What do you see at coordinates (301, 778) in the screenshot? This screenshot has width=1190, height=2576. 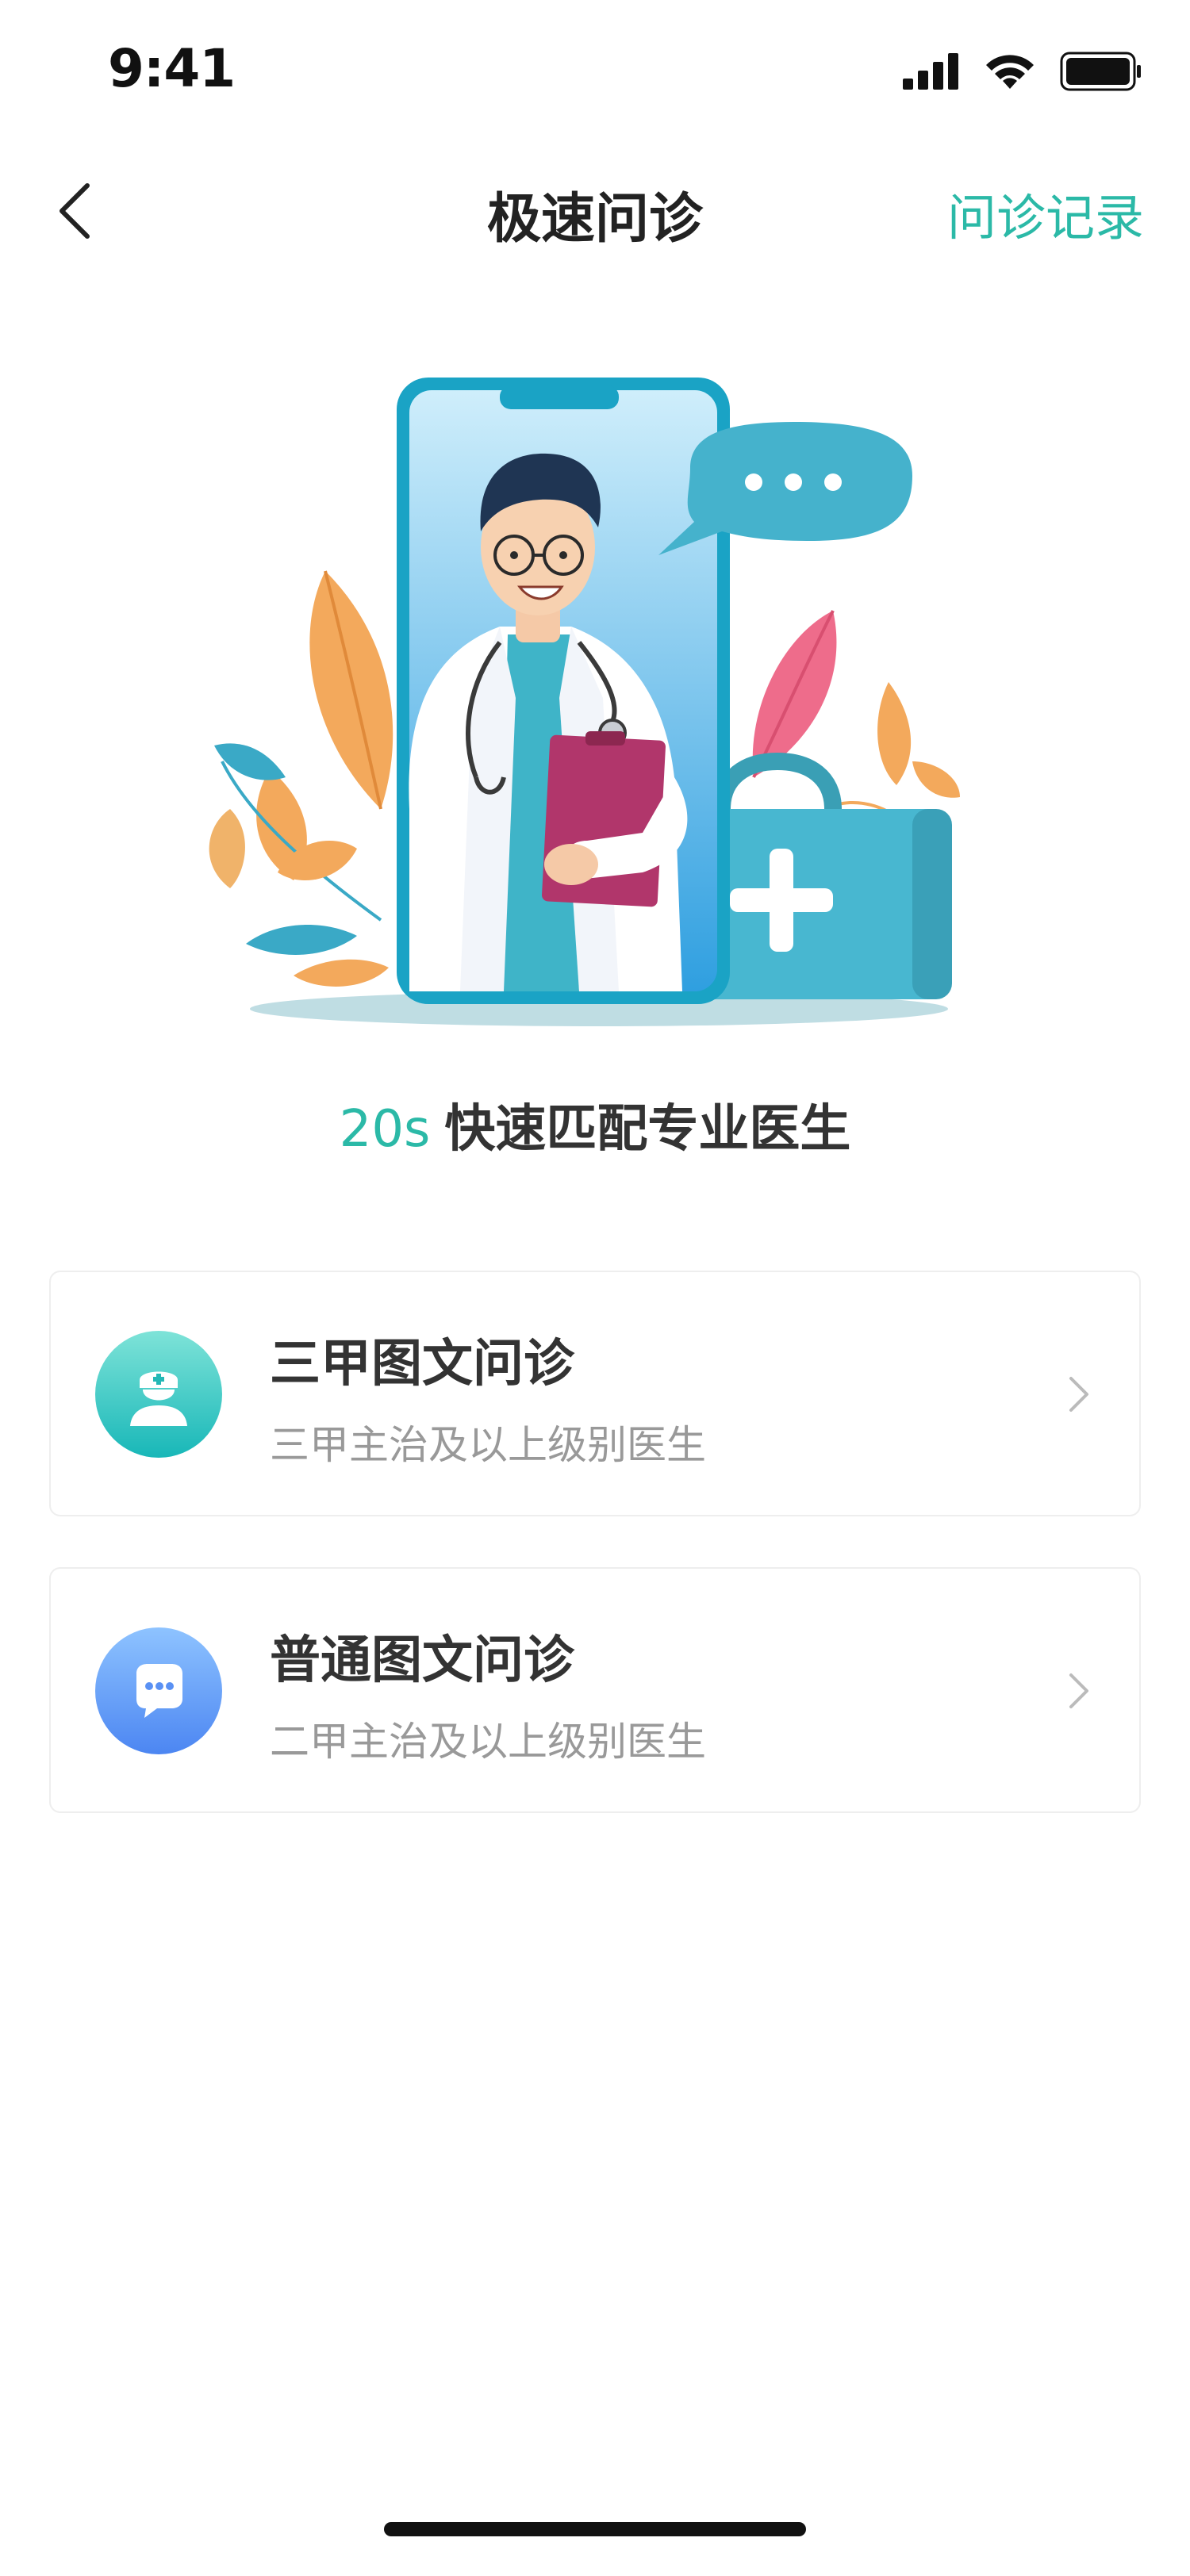 I see `left-leaves-decoration` at bounding box center [301, 778].